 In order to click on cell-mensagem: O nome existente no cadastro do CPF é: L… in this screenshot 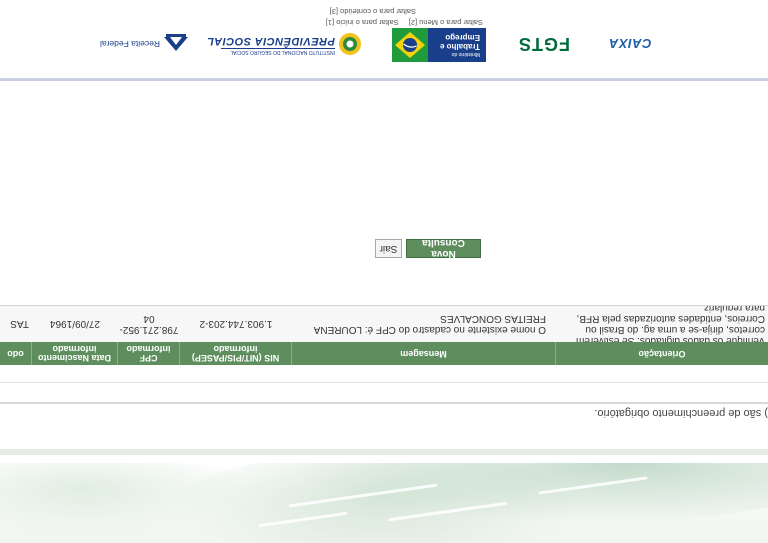, I will do `click(430, 324)`.